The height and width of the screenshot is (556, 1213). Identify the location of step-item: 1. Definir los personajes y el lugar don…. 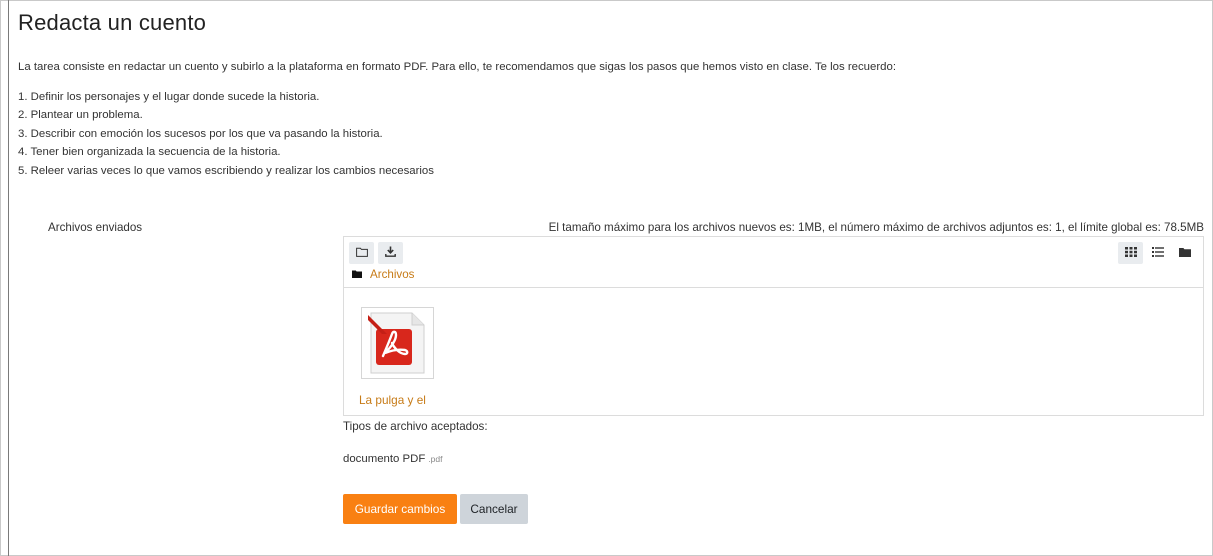
(169, 97).